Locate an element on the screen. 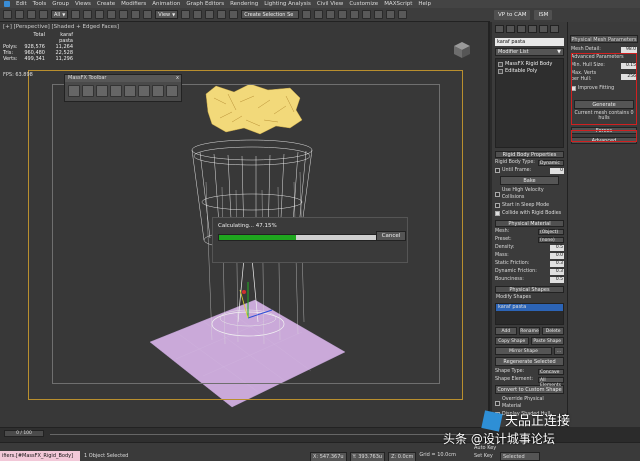 This screenshot has height=461, width=640. static-friction-field: 0.3 is located at coordinates (557, 263).